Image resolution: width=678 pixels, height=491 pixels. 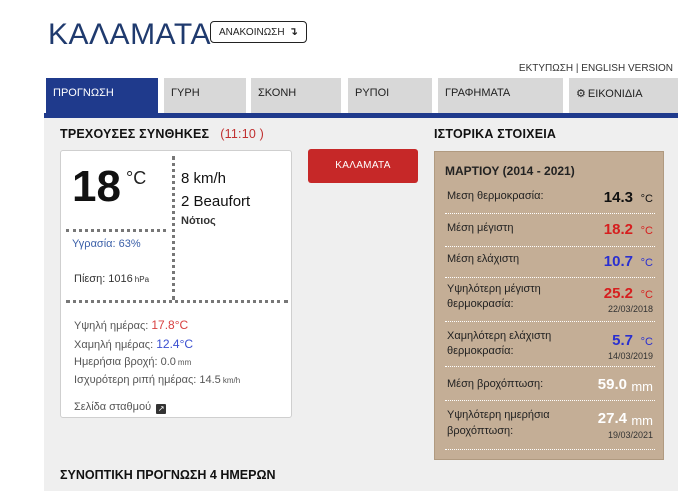 What do you see at coordinates (618, 229) in the screenshot?
I see `history-value: 18.2` at bounding box center [618, 229].